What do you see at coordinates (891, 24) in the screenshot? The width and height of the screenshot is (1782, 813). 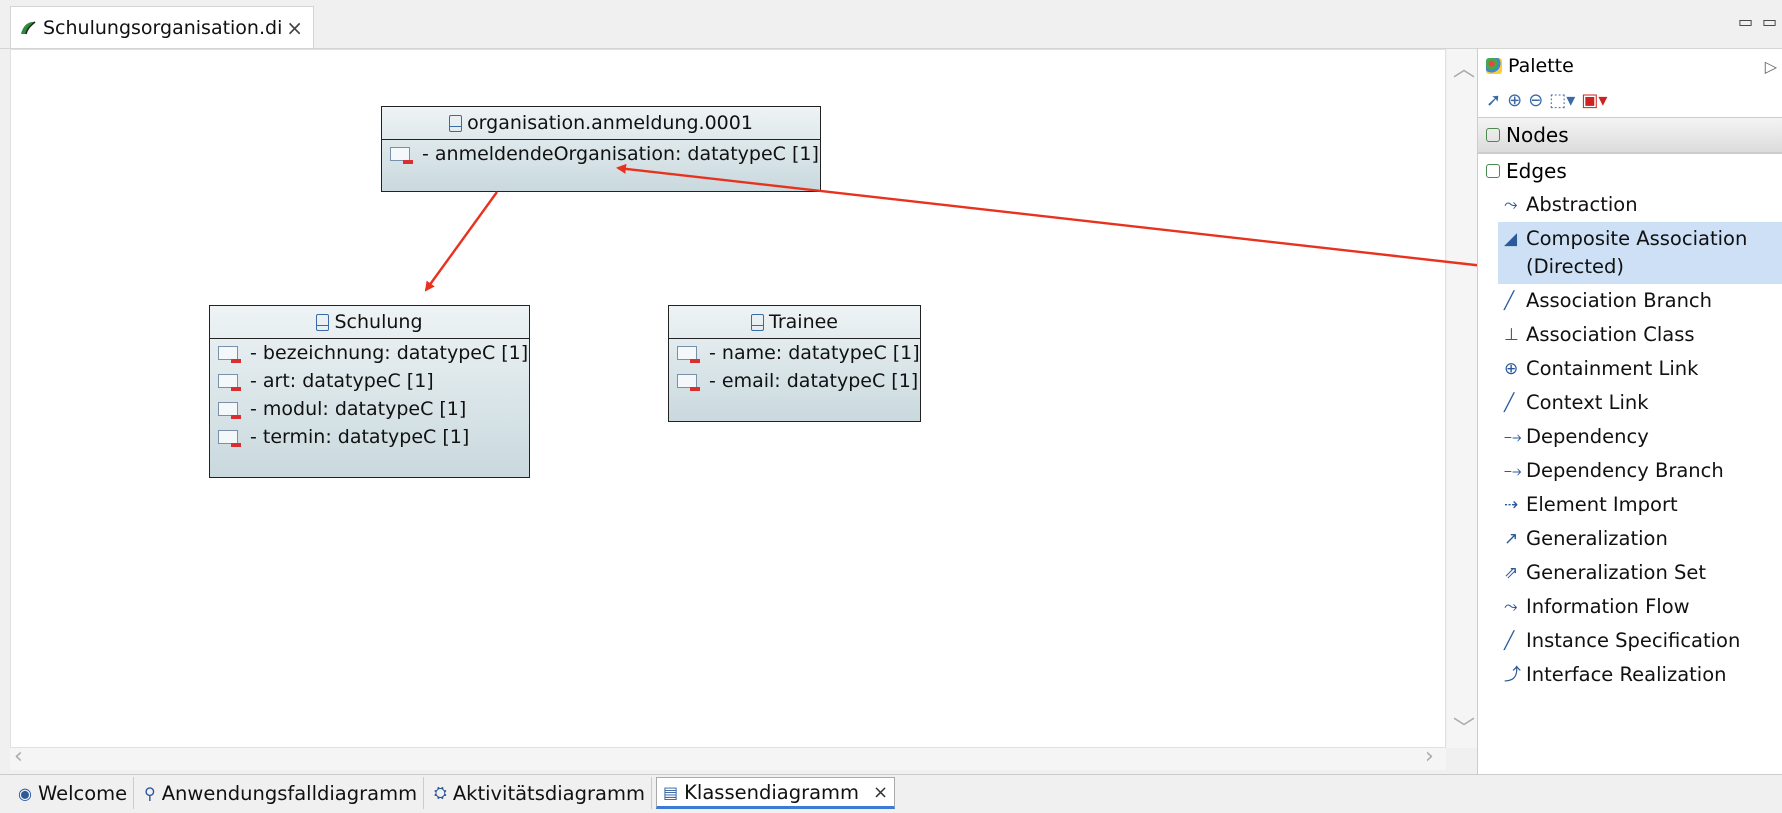 I see `editor-tab-bar: Schulungsorganisation.di × ▭ ▭` at bounding box center [891, 24].